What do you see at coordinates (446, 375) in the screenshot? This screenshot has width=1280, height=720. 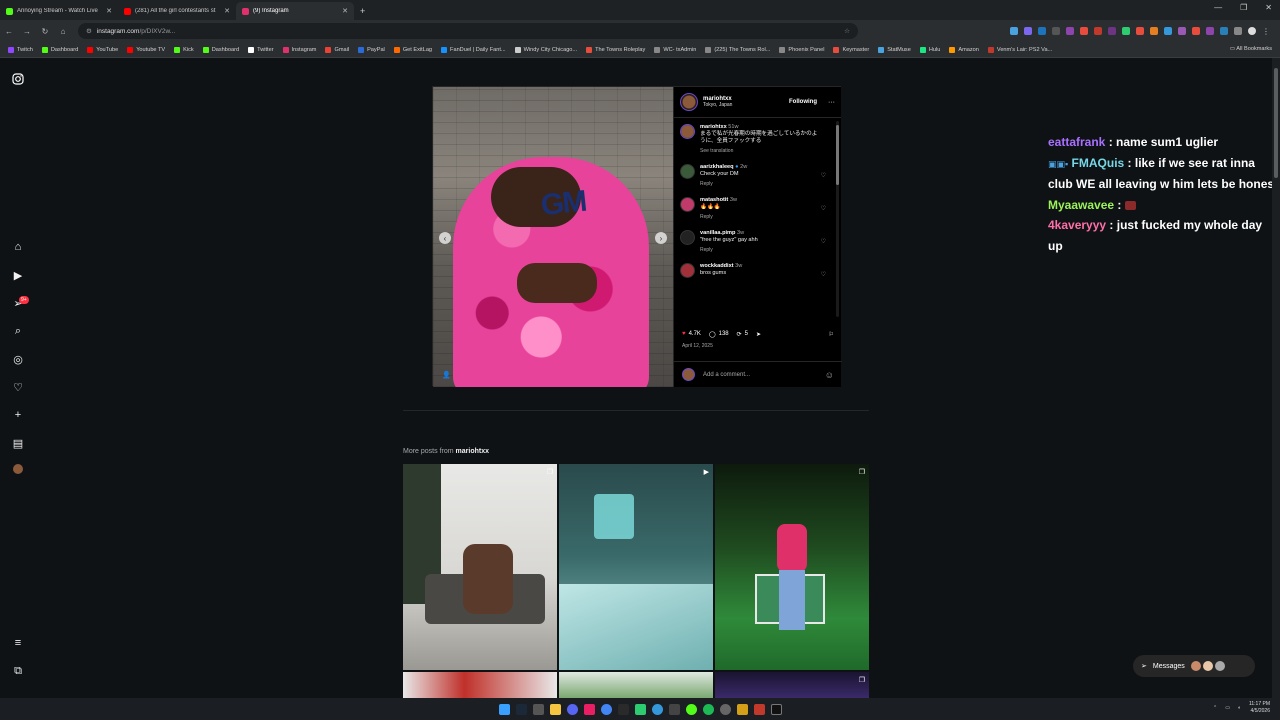 I see `tagged-people-icon: 👤` at bounding box center [446, 375].